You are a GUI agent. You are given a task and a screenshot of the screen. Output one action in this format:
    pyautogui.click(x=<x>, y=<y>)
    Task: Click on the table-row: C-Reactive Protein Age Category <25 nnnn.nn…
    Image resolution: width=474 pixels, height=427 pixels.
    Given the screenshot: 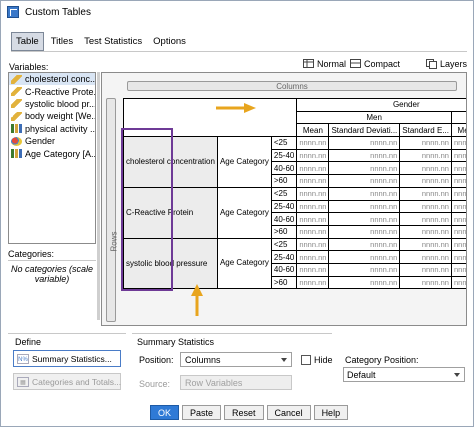 What is the action you would take?
    pyautogui.click(x=294, y=212)
    